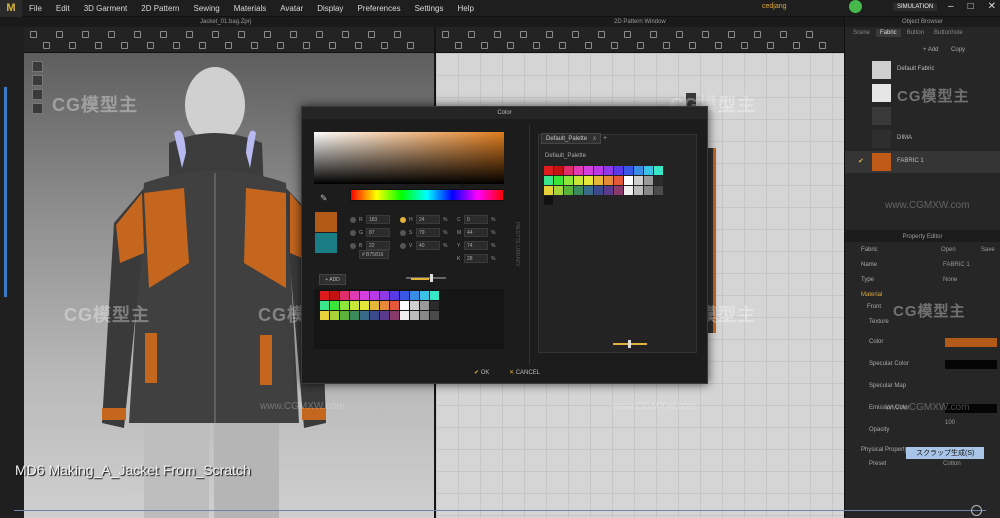  What do you see at coordinates (976, 510) in the screenshot?
I see `progress-knob` at bounding box center [976, 510].